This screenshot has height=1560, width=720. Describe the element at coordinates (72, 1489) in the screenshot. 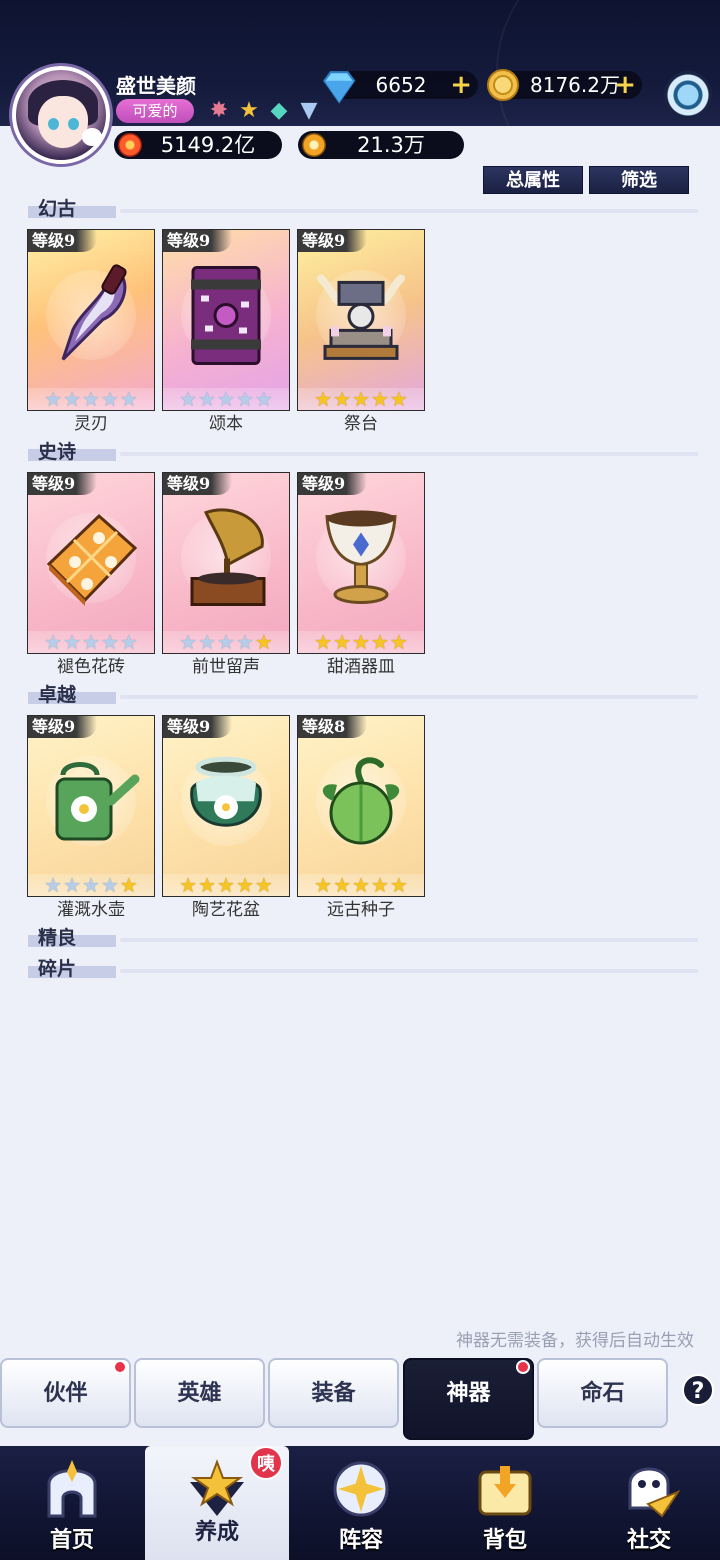

I see `castle-icon` at that location.